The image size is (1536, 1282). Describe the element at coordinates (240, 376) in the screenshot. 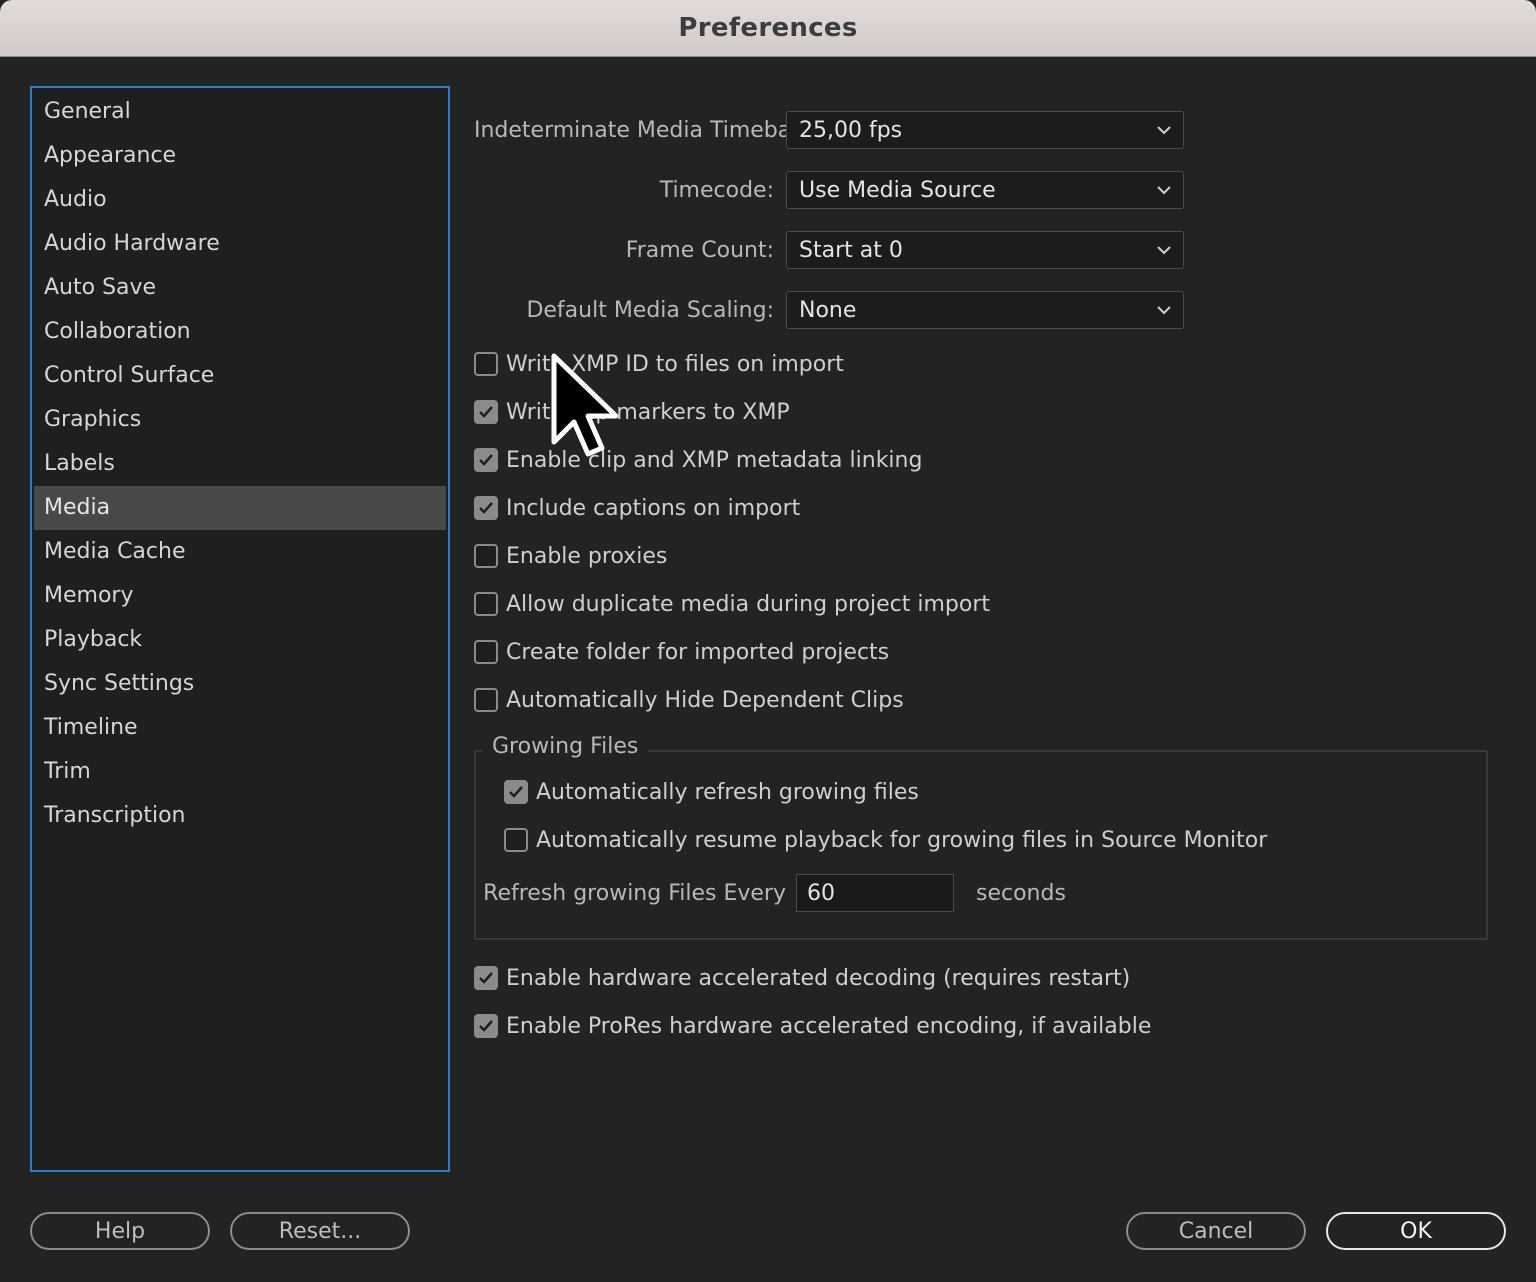

I see `sidebar-item-control-surface: Control Surface` at that location.